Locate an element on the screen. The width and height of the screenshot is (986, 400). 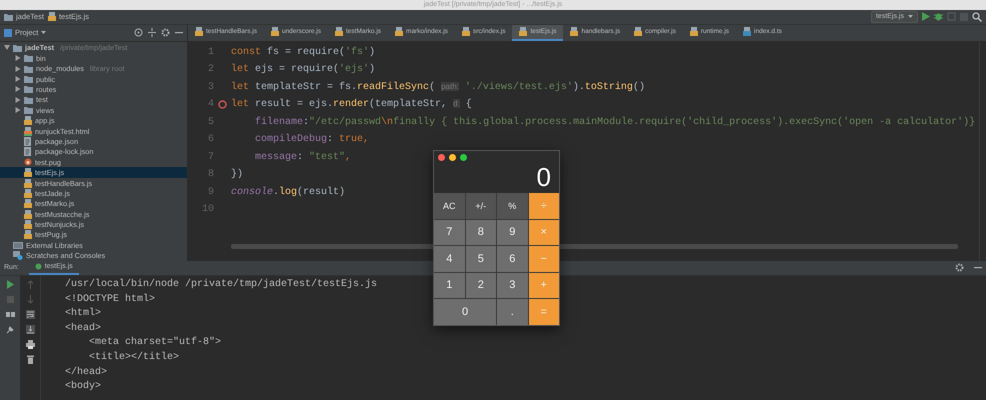
html-file-icon is located at coordinates (28, 131).